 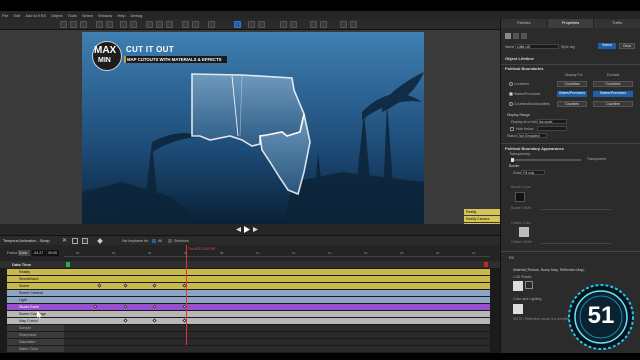 I want to click on timeline-track: Water Color, so click(x=250, y=349).